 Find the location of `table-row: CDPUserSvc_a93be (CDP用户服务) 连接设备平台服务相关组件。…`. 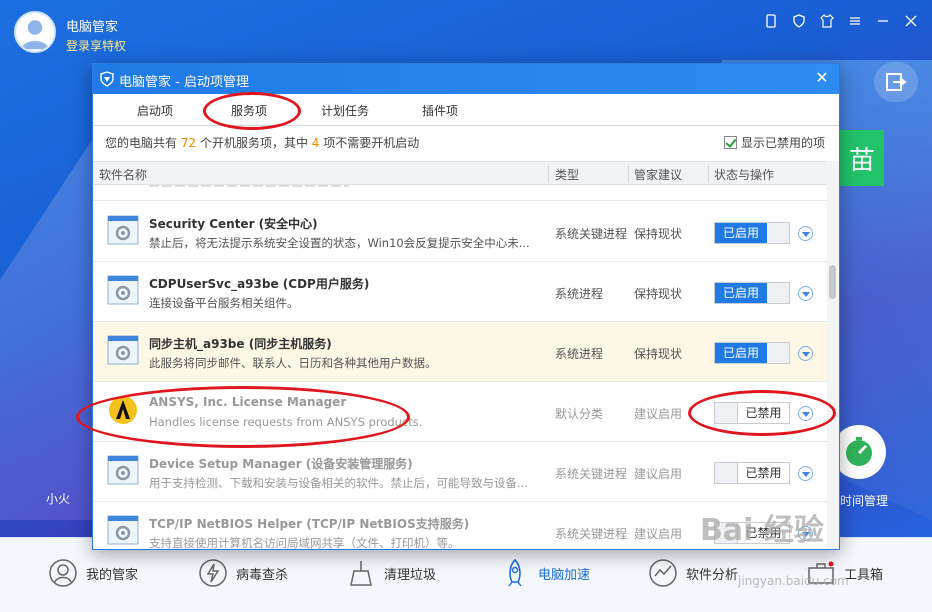

table-row: CDPUserSvc_a93be (CDP用户服务) 连接设备平台服务相关组件。… is located at coordinates (460, 292).